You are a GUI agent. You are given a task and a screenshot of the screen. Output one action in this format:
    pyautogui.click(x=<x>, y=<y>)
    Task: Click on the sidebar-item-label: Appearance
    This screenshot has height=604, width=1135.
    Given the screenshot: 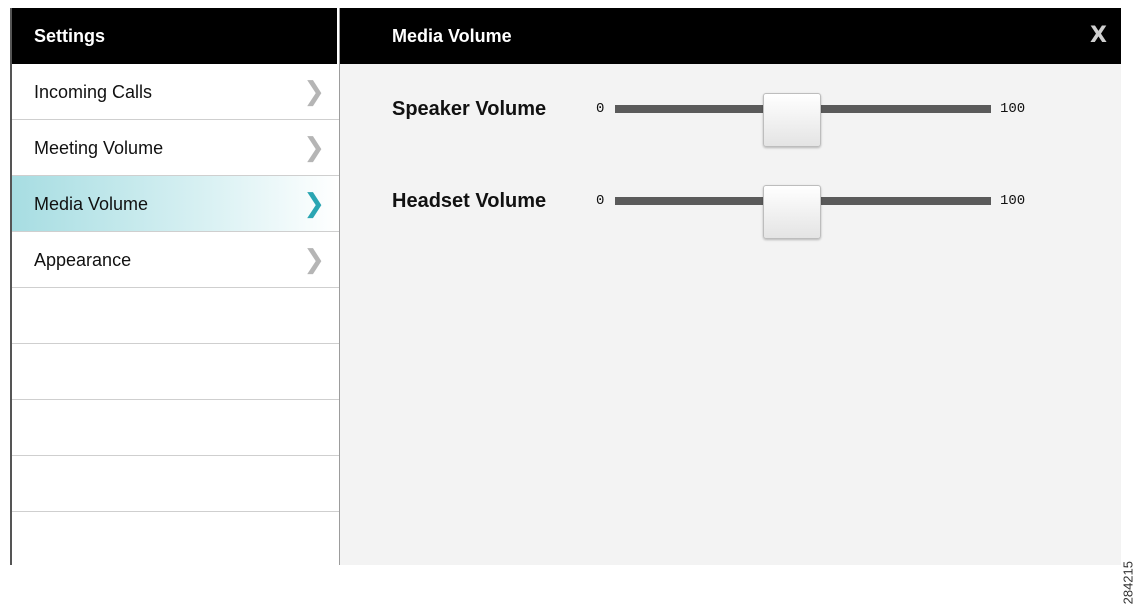 What is the action you would take?
    pyautogui.click(x=83, y=260)
    